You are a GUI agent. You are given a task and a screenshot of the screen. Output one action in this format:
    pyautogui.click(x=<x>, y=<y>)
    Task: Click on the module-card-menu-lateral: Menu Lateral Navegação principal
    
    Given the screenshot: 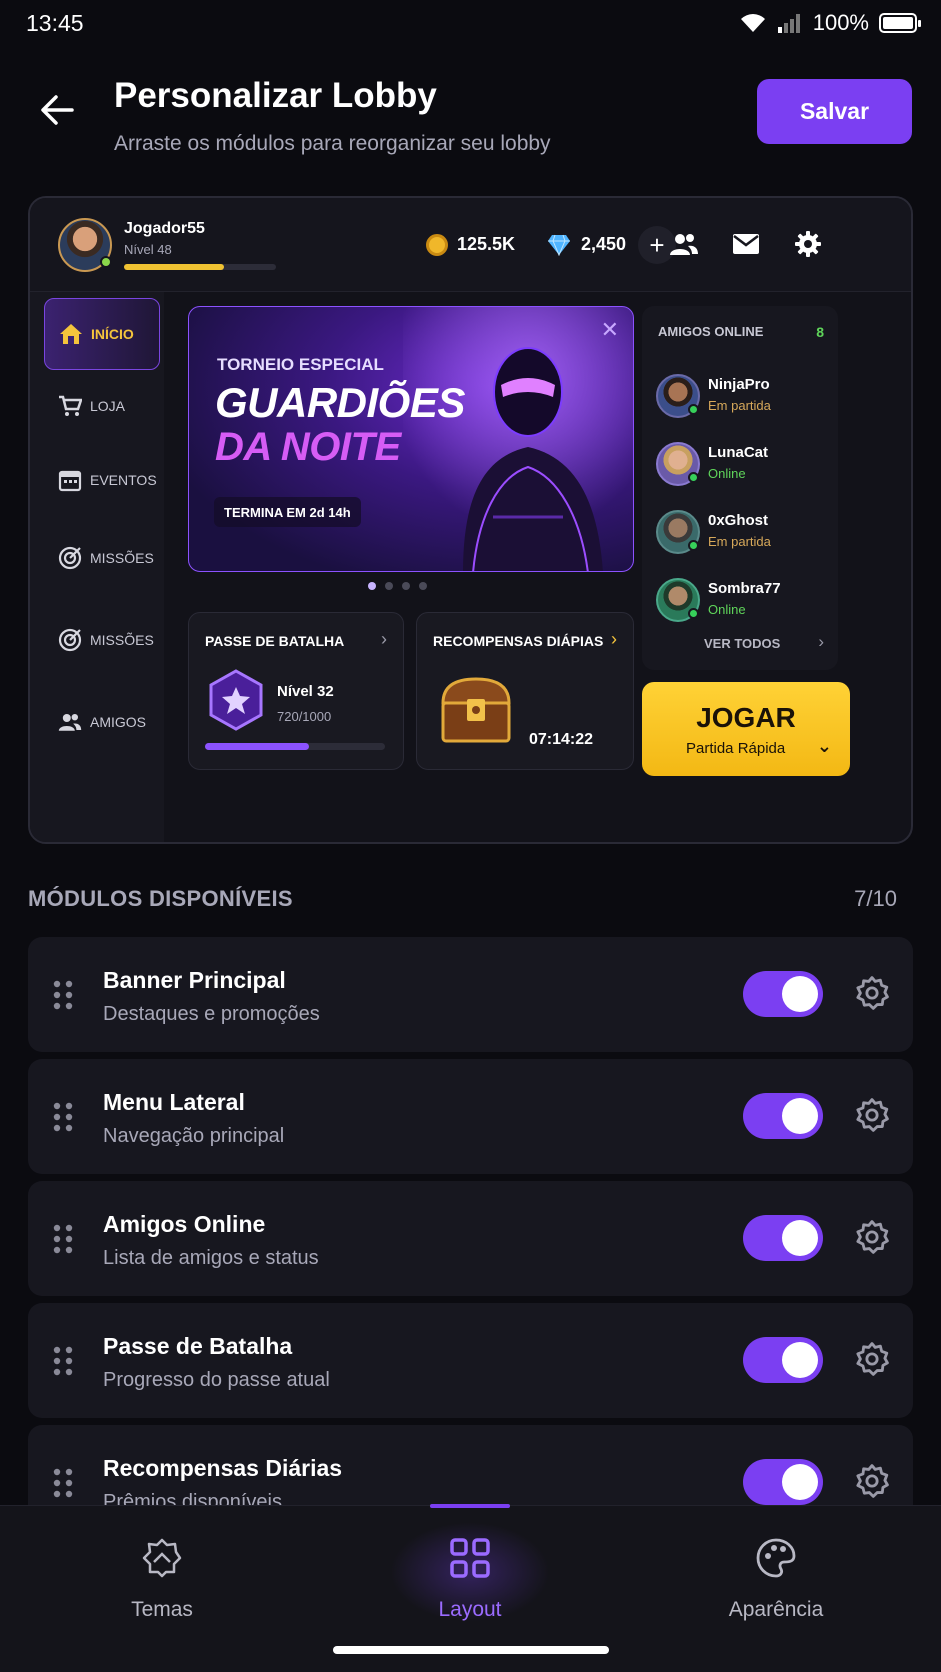 What is the action you would take?
    pyautogui.click(x=470, y=1116)
    